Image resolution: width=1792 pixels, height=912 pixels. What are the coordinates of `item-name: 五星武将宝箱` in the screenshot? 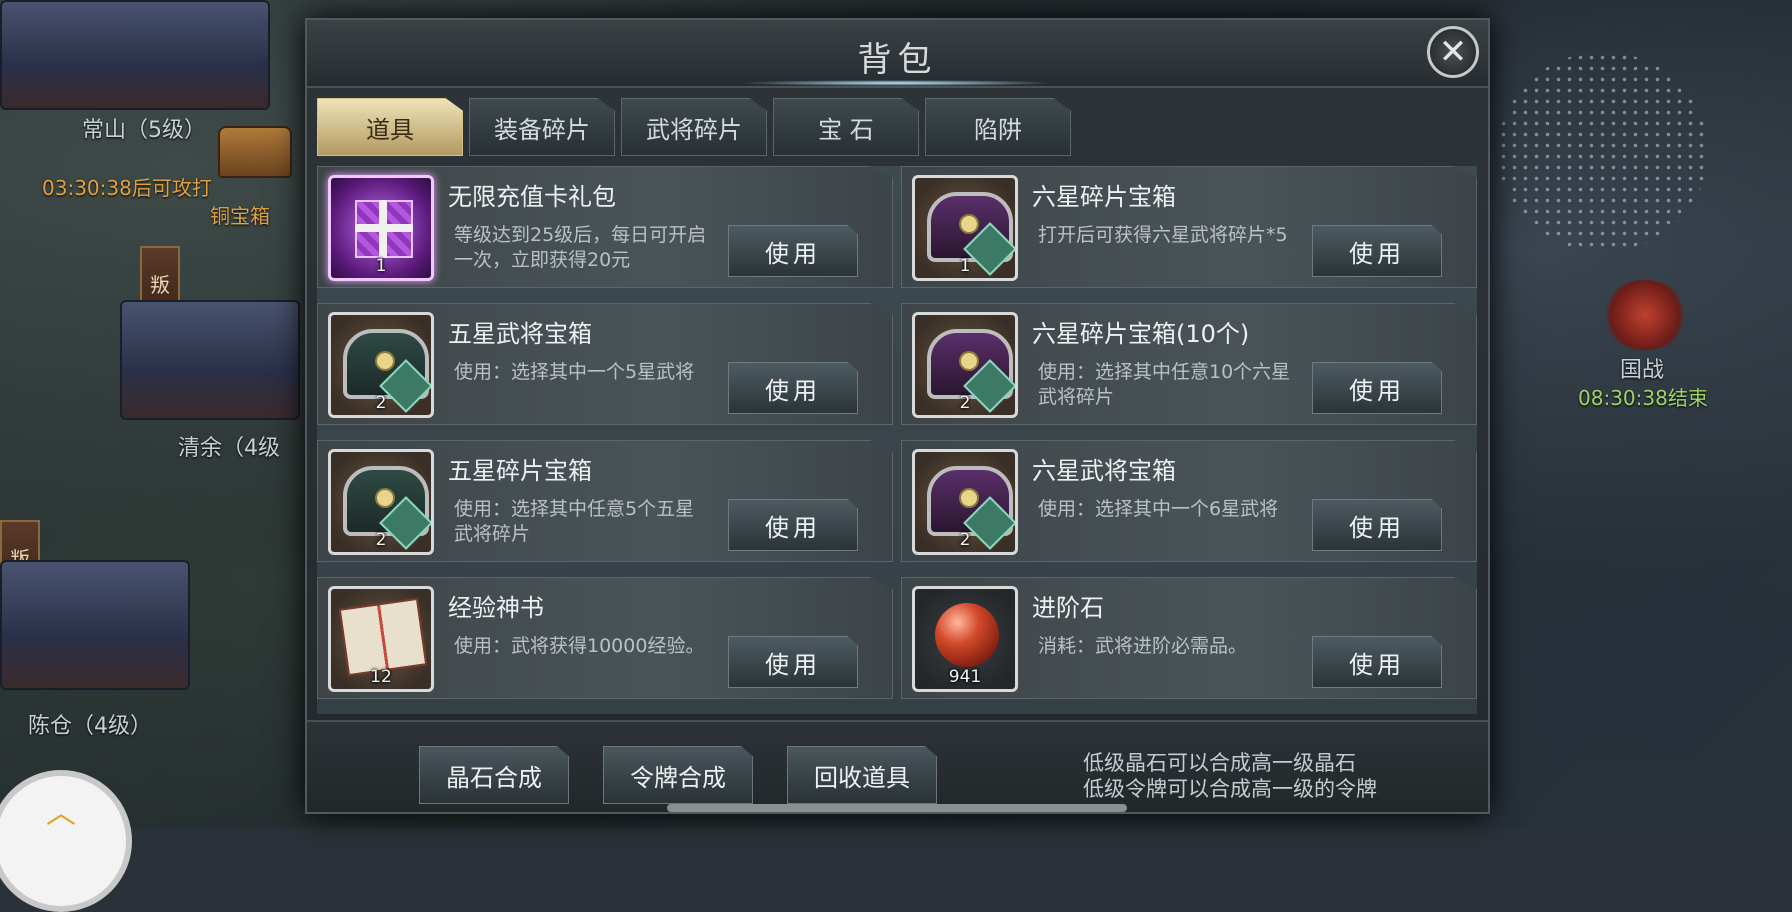 It's located at (520, 334).